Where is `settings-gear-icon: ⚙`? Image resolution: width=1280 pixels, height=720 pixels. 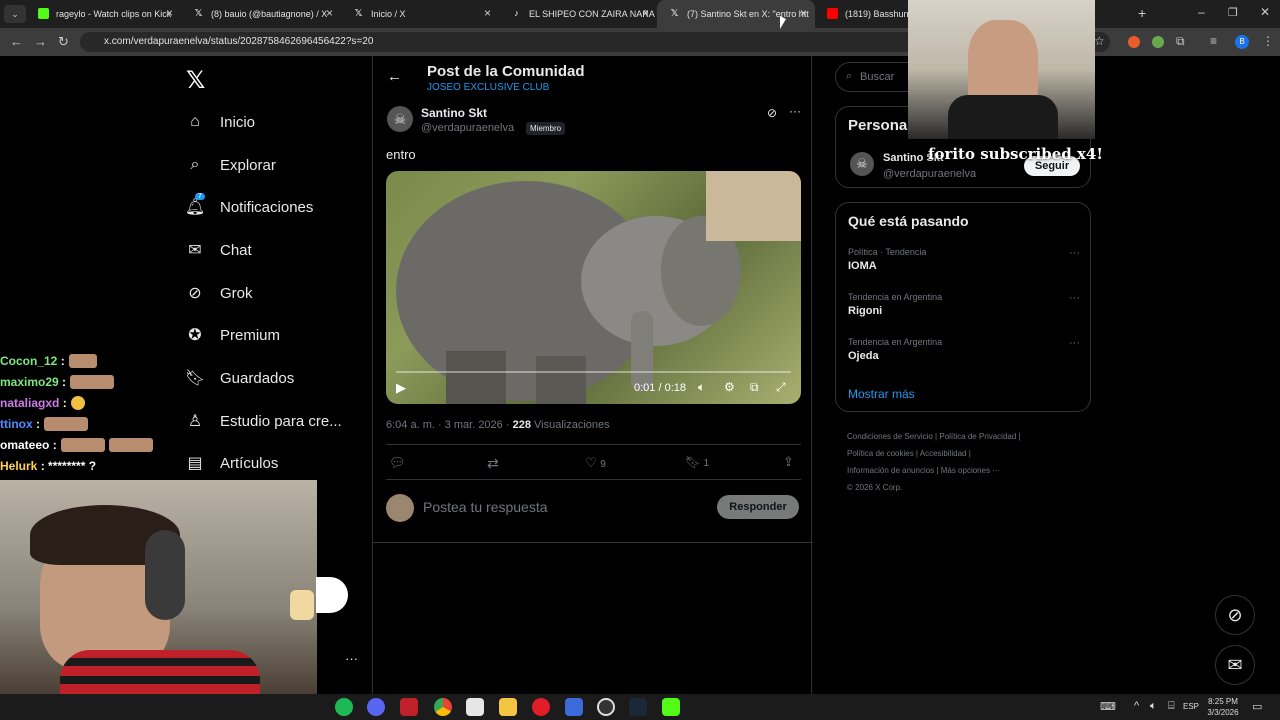
settings-gear-icon: ⚙ is located at coordinates (729, 387).